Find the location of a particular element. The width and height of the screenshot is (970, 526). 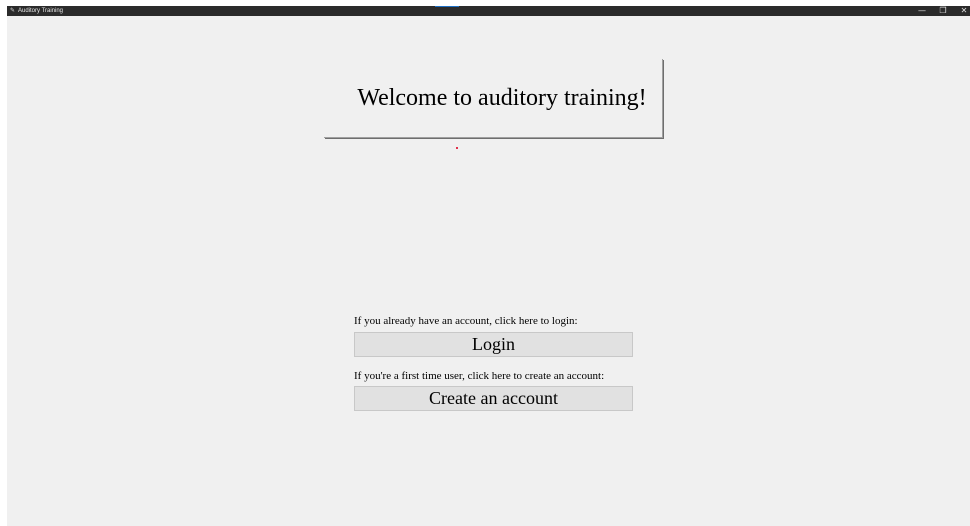

welcome-banner: Welcome to auditory training! is located at coordinates (493, 98).